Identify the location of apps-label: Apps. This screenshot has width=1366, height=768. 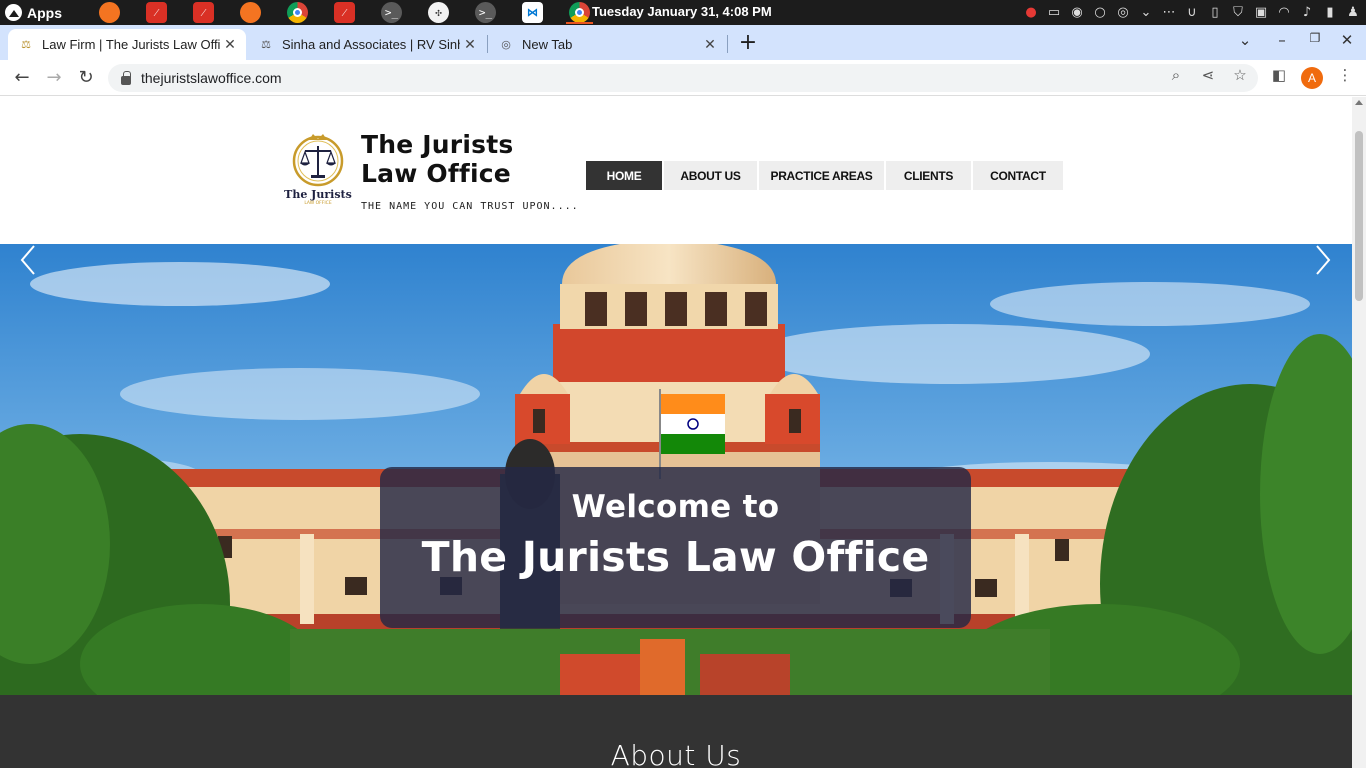
(44, 12).